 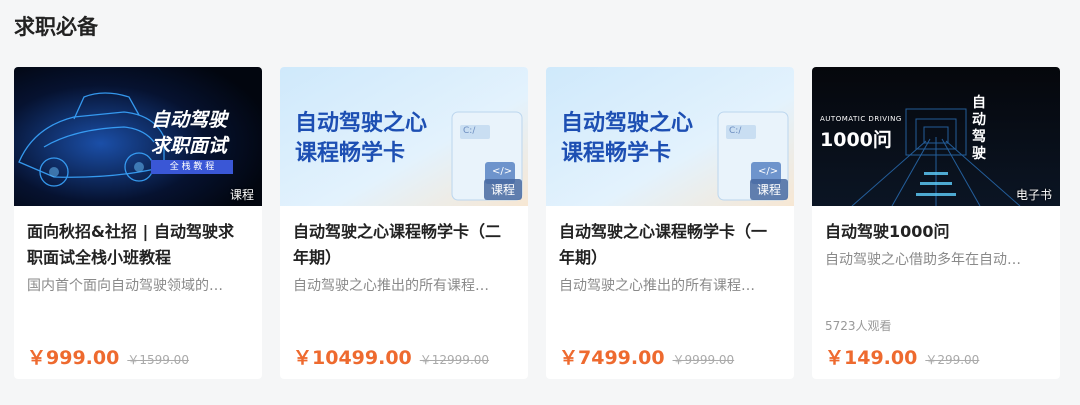 What do you see at coordinates (856, 140) in the screenshot?
I see `thumb-headline-1: 1000问` at bounding box center [856, 140].